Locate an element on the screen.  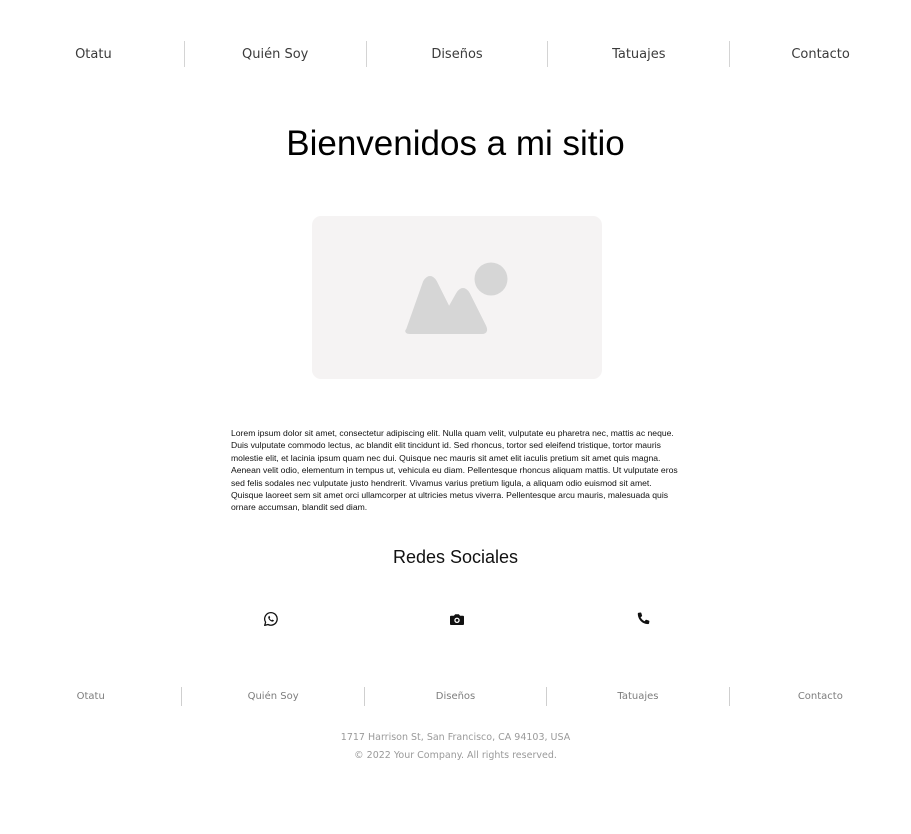
footer-nav-item-contacto: Contacto is located at coordinates (819, 696).